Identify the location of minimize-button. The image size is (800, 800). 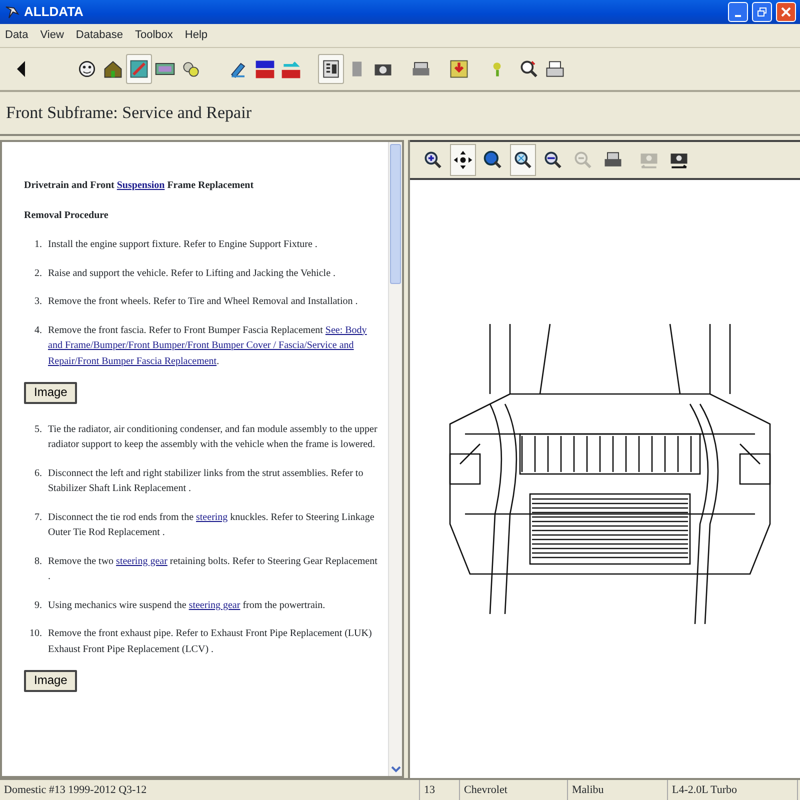
(738, 12).